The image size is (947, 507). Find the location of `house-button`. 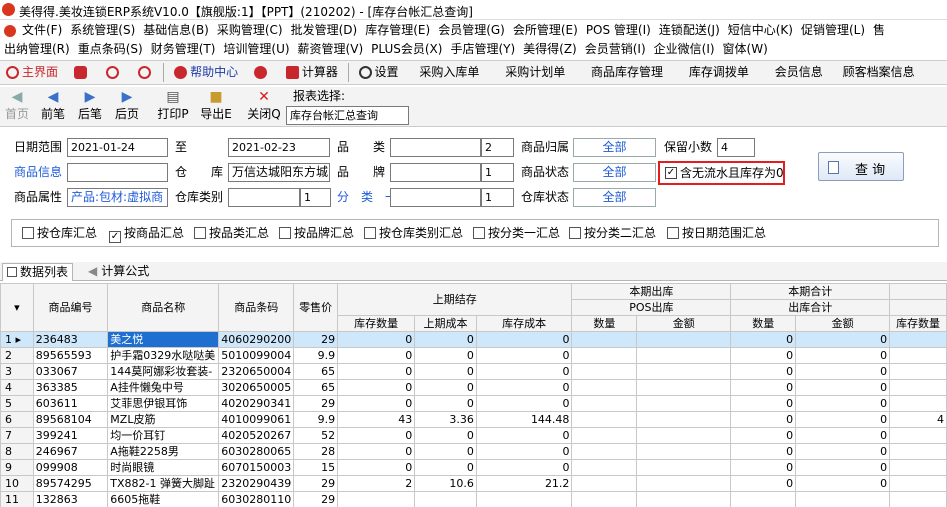

house-button is located at coordinates (262, 72).